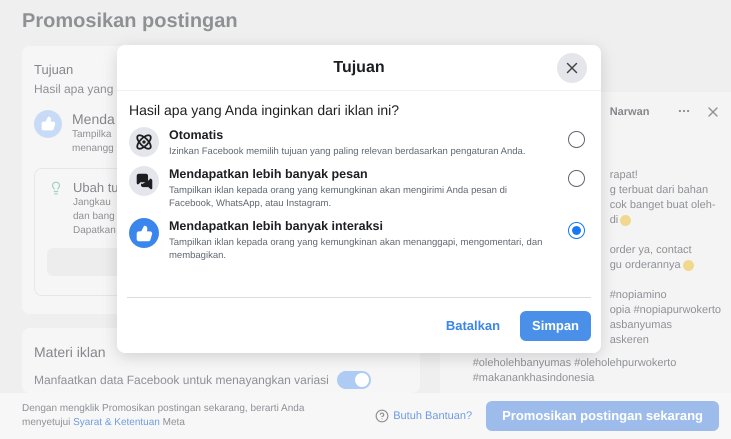 This screenshot has width=731, height=439. I want to click on save-button: Simpan, so click(555, 325).